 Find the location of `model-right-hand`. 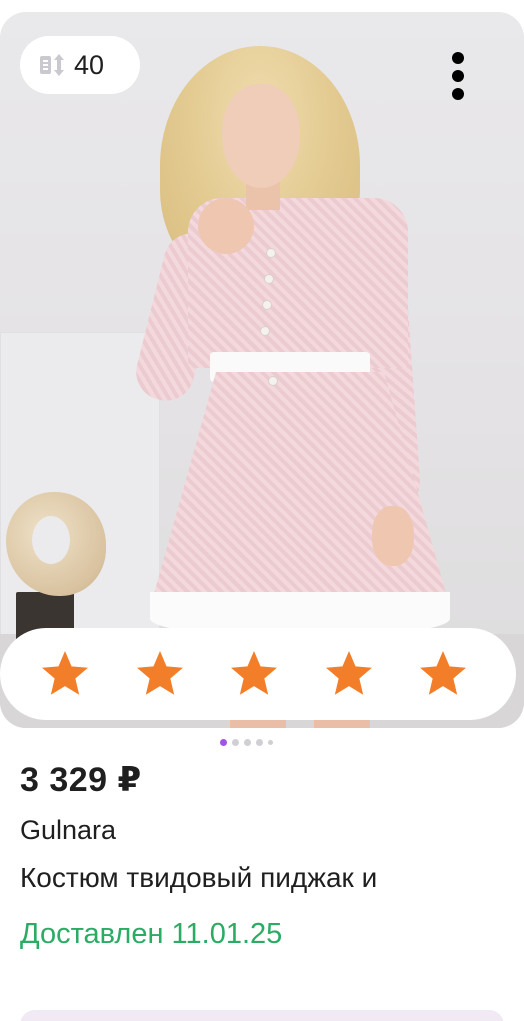

model-right-hand is located at coordinates (393, 536).